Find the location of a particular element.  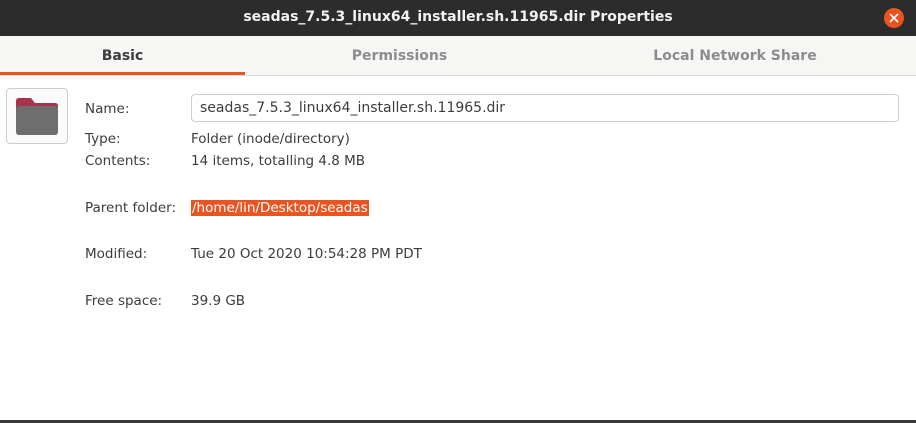

close-button is located at coordinates (894, 18).